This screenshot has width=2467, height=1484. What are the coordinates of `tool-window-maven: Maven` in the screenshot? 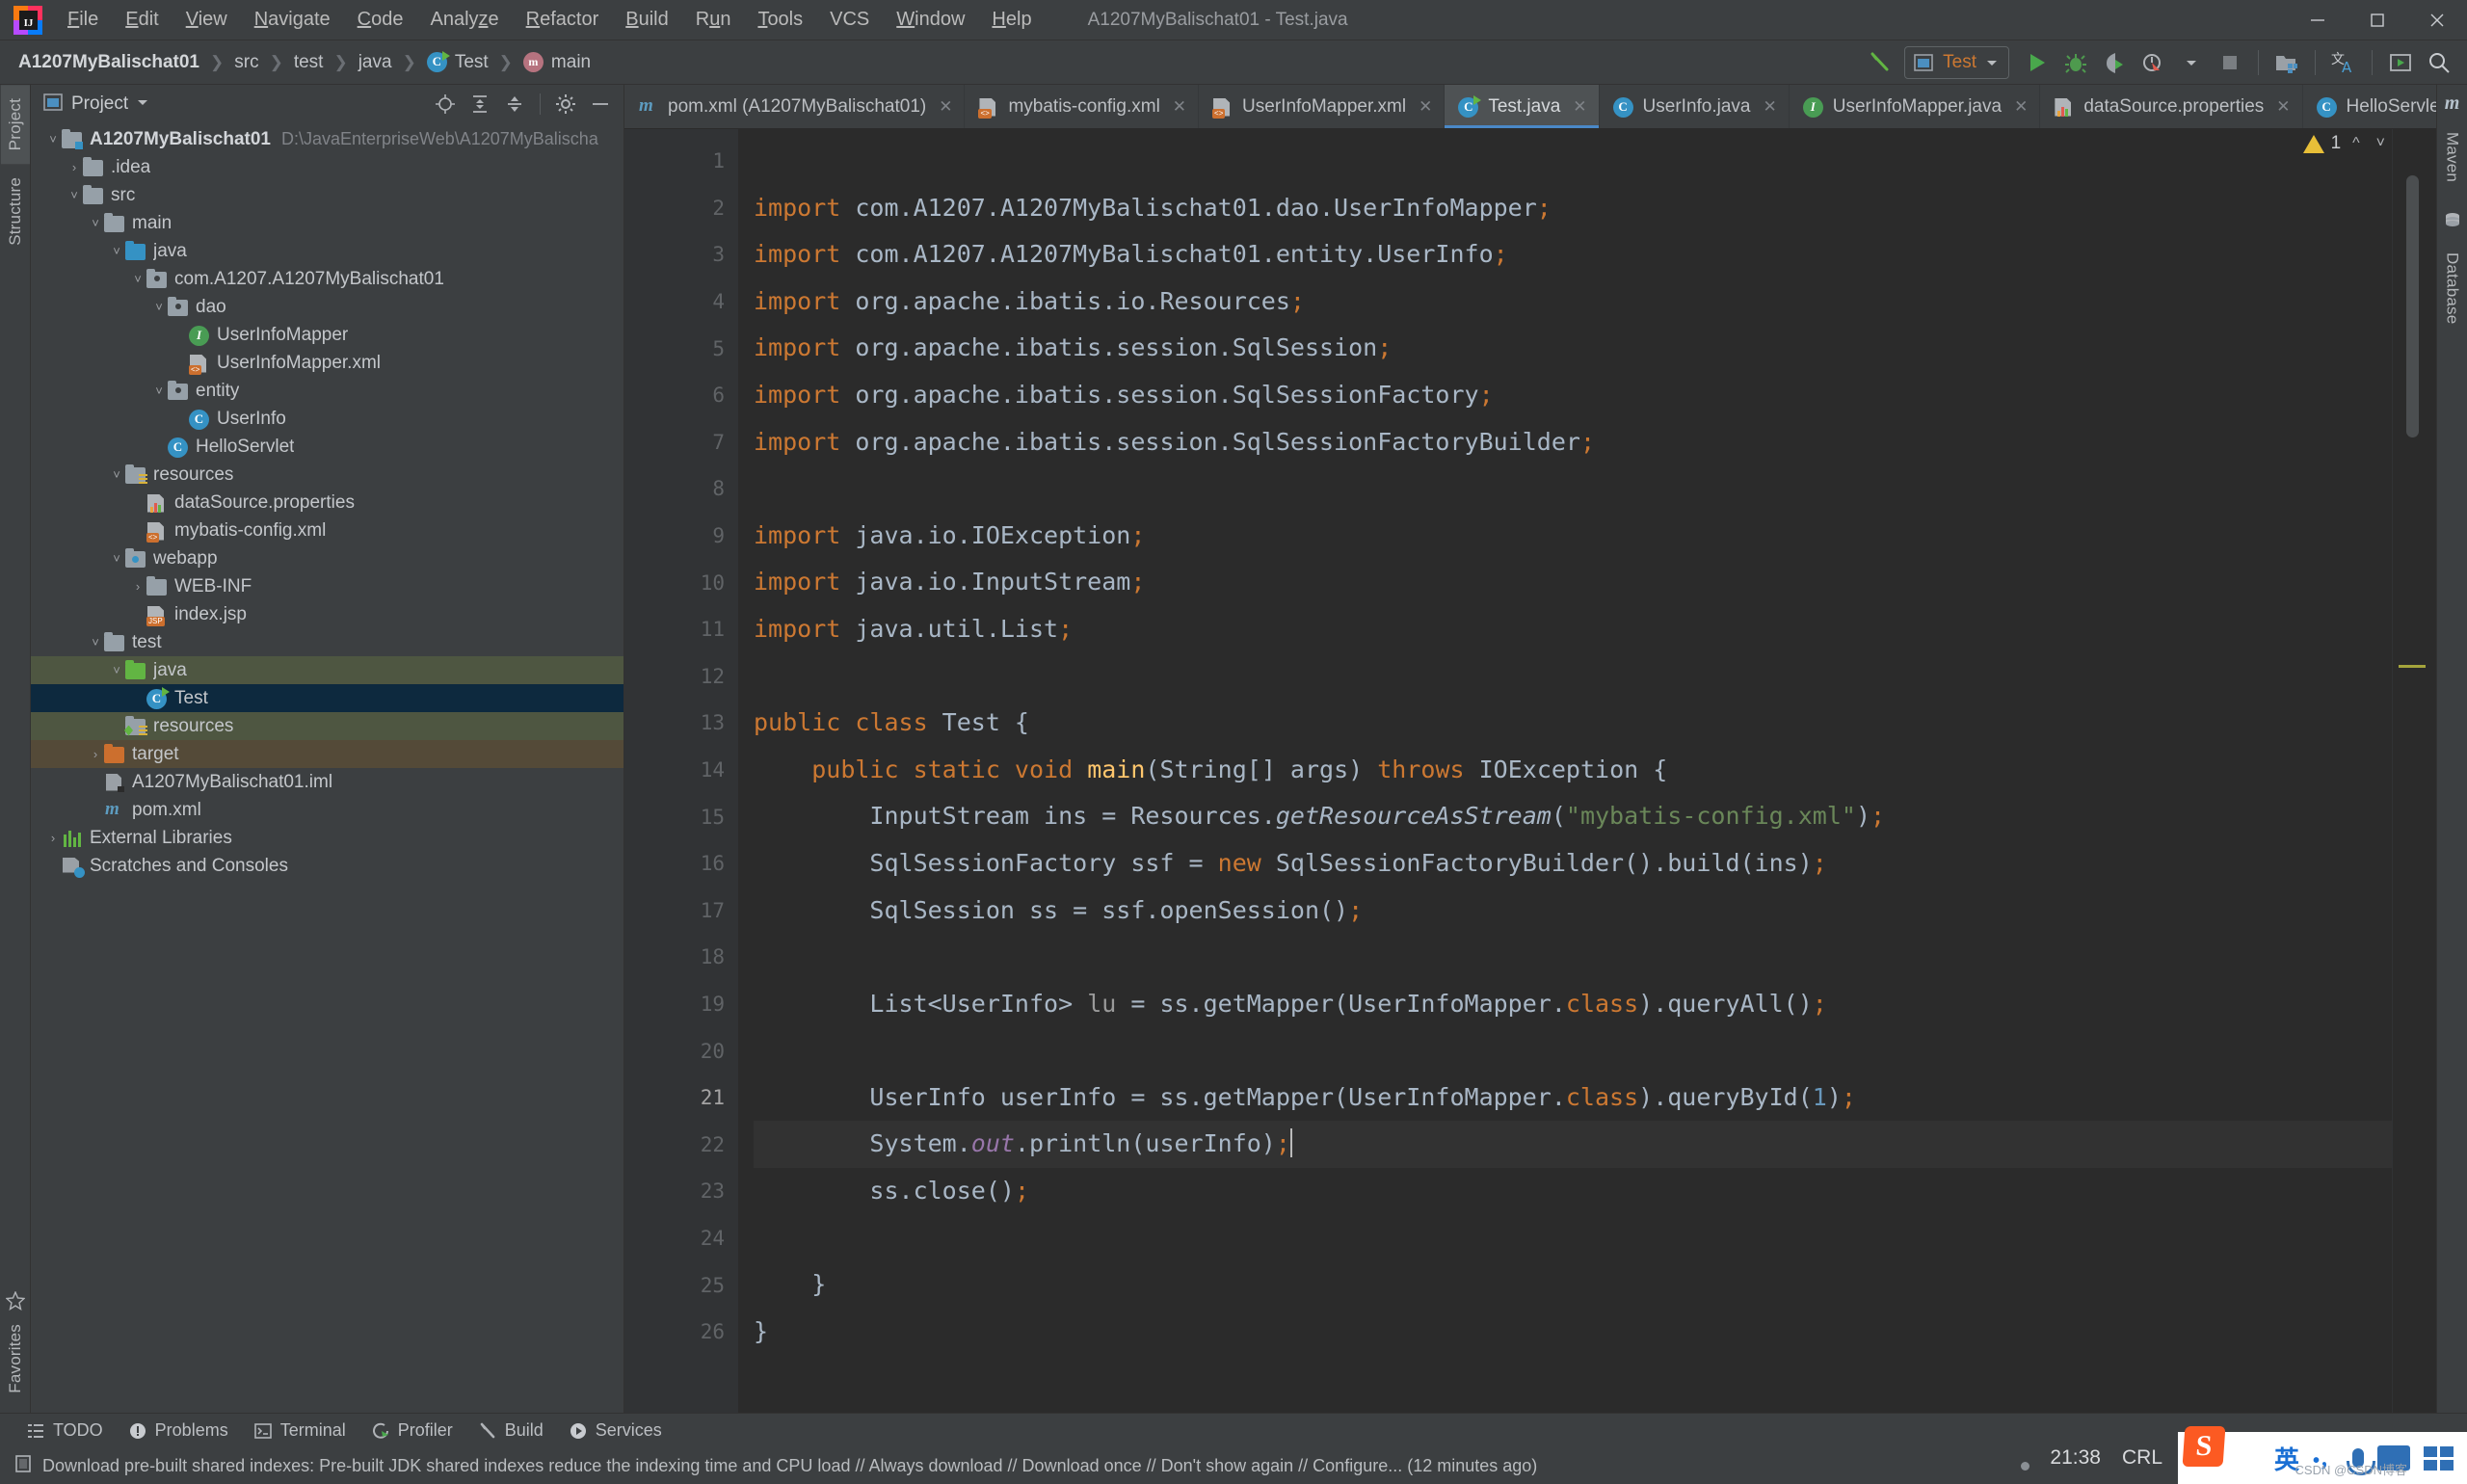 It's located at (2452, 157).